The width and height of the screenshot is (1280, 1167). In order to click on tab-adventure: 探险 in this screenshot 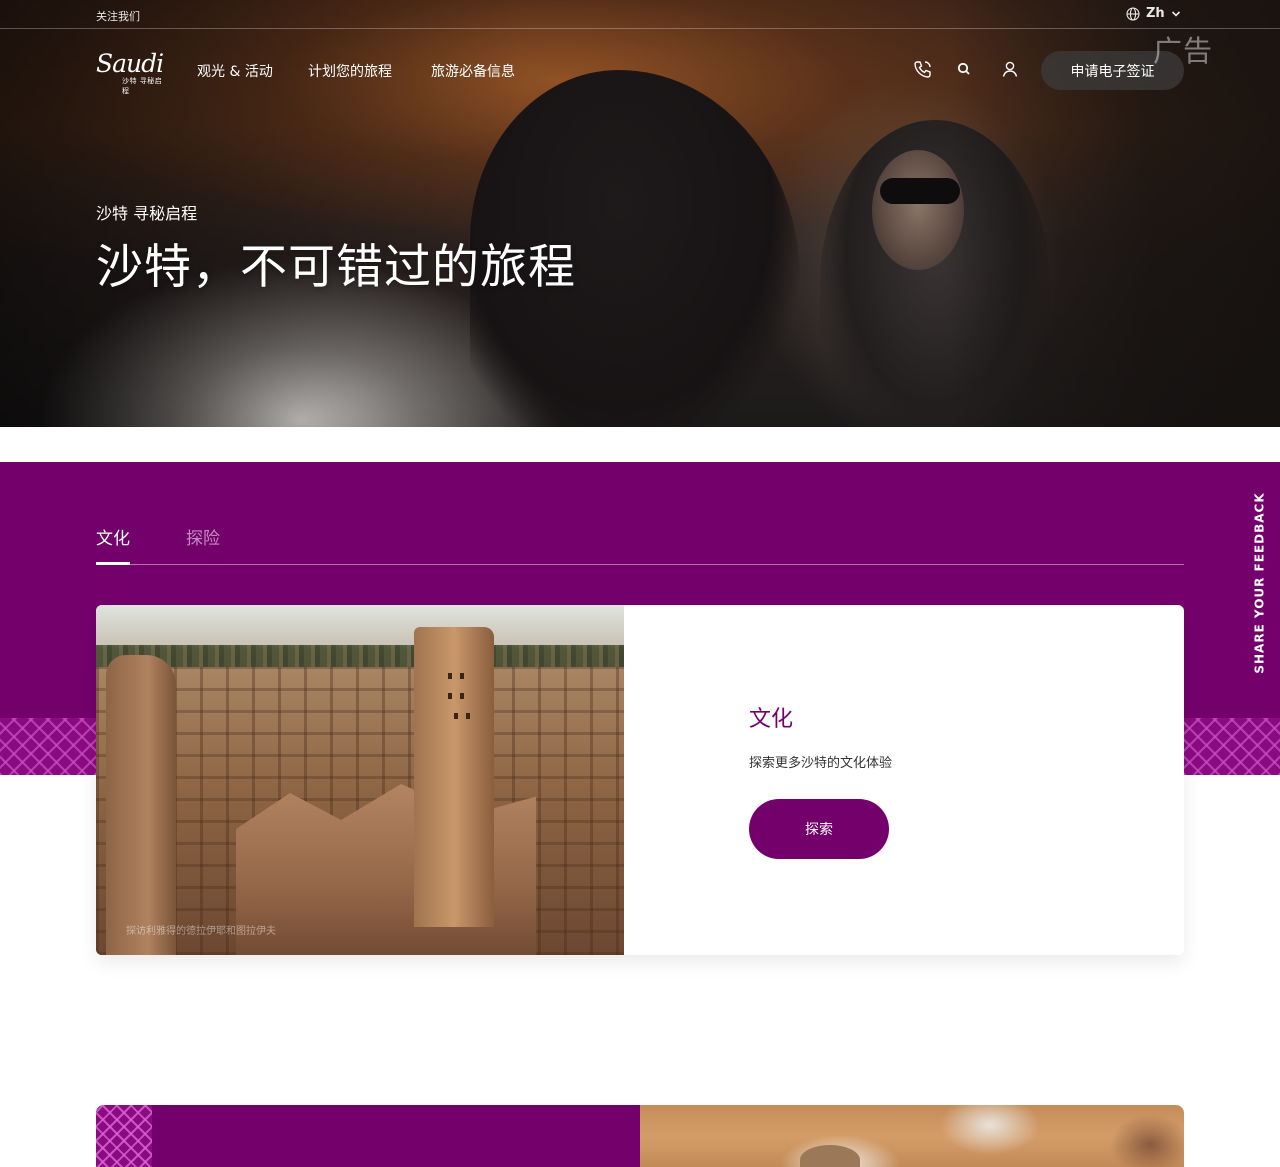, I will do `click(203, 543)`.